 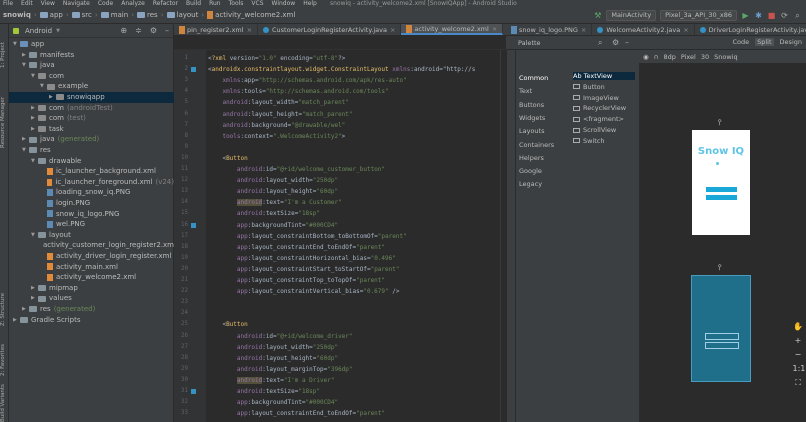 I want to click on design-mode-button: Design, so click(x=791, y=42).